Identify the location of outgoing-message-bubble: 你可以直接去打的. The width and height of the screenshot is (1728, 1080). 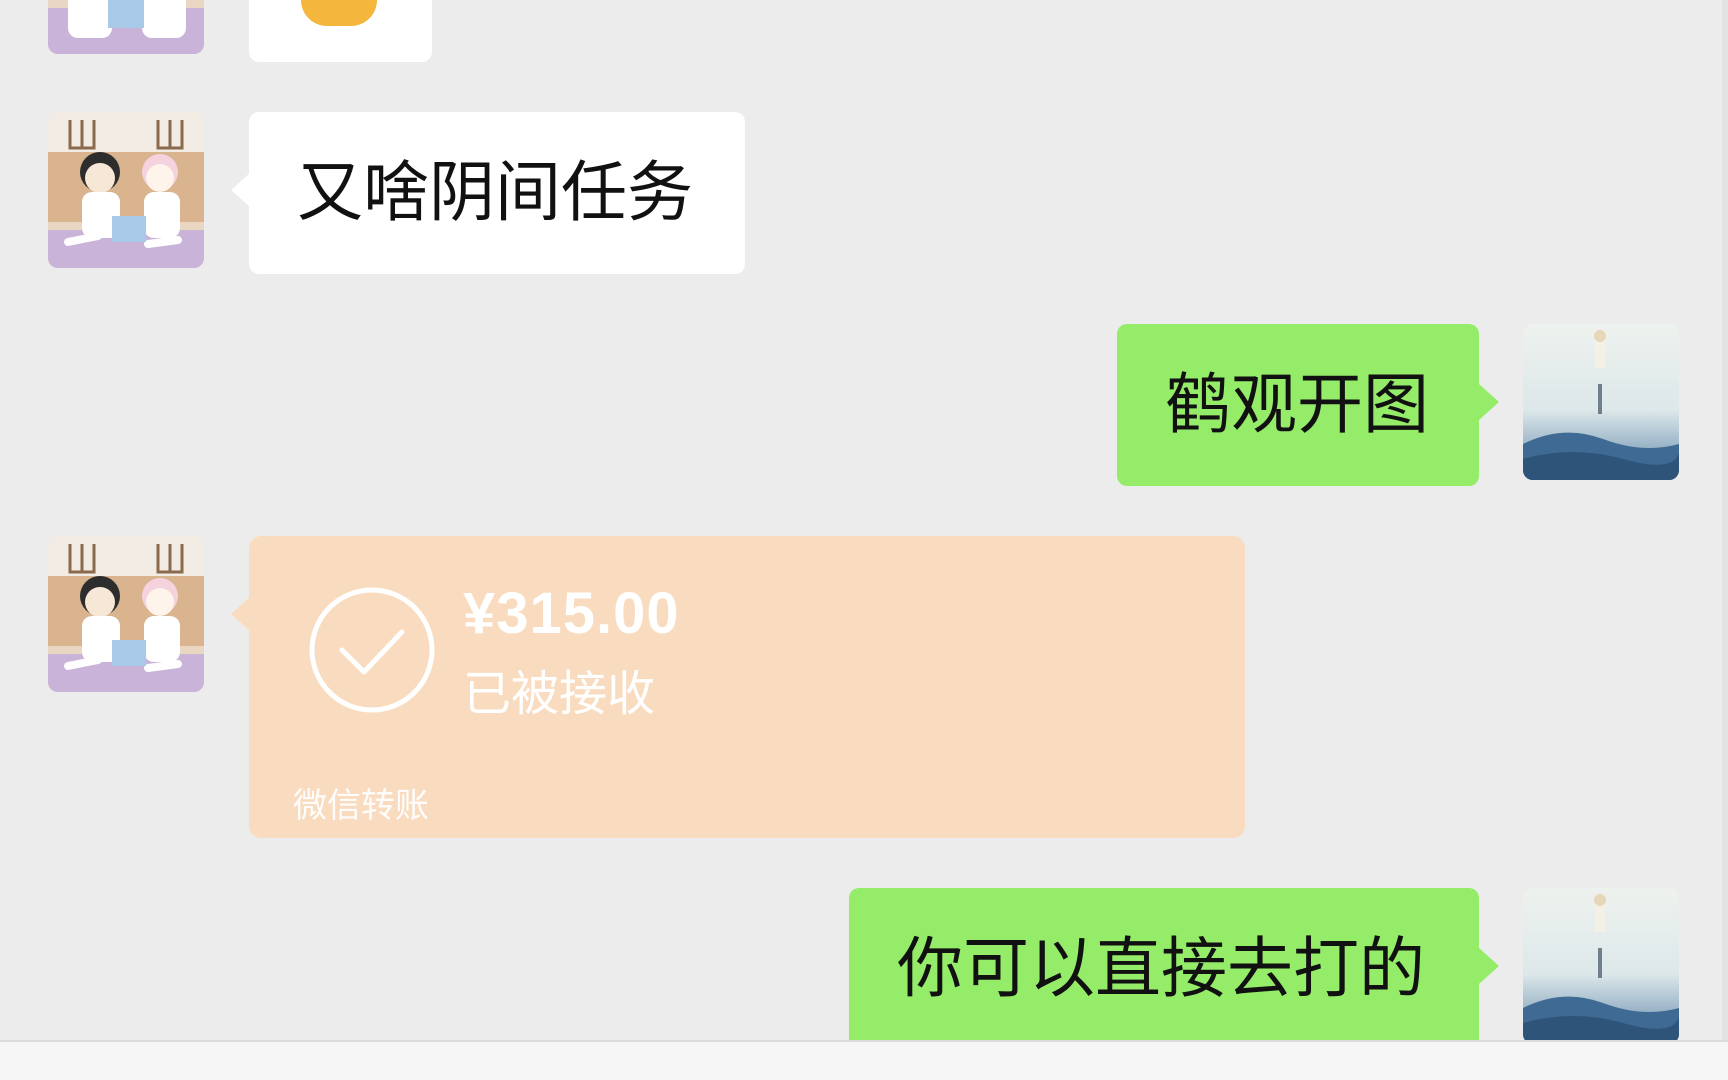
(1174, 969).